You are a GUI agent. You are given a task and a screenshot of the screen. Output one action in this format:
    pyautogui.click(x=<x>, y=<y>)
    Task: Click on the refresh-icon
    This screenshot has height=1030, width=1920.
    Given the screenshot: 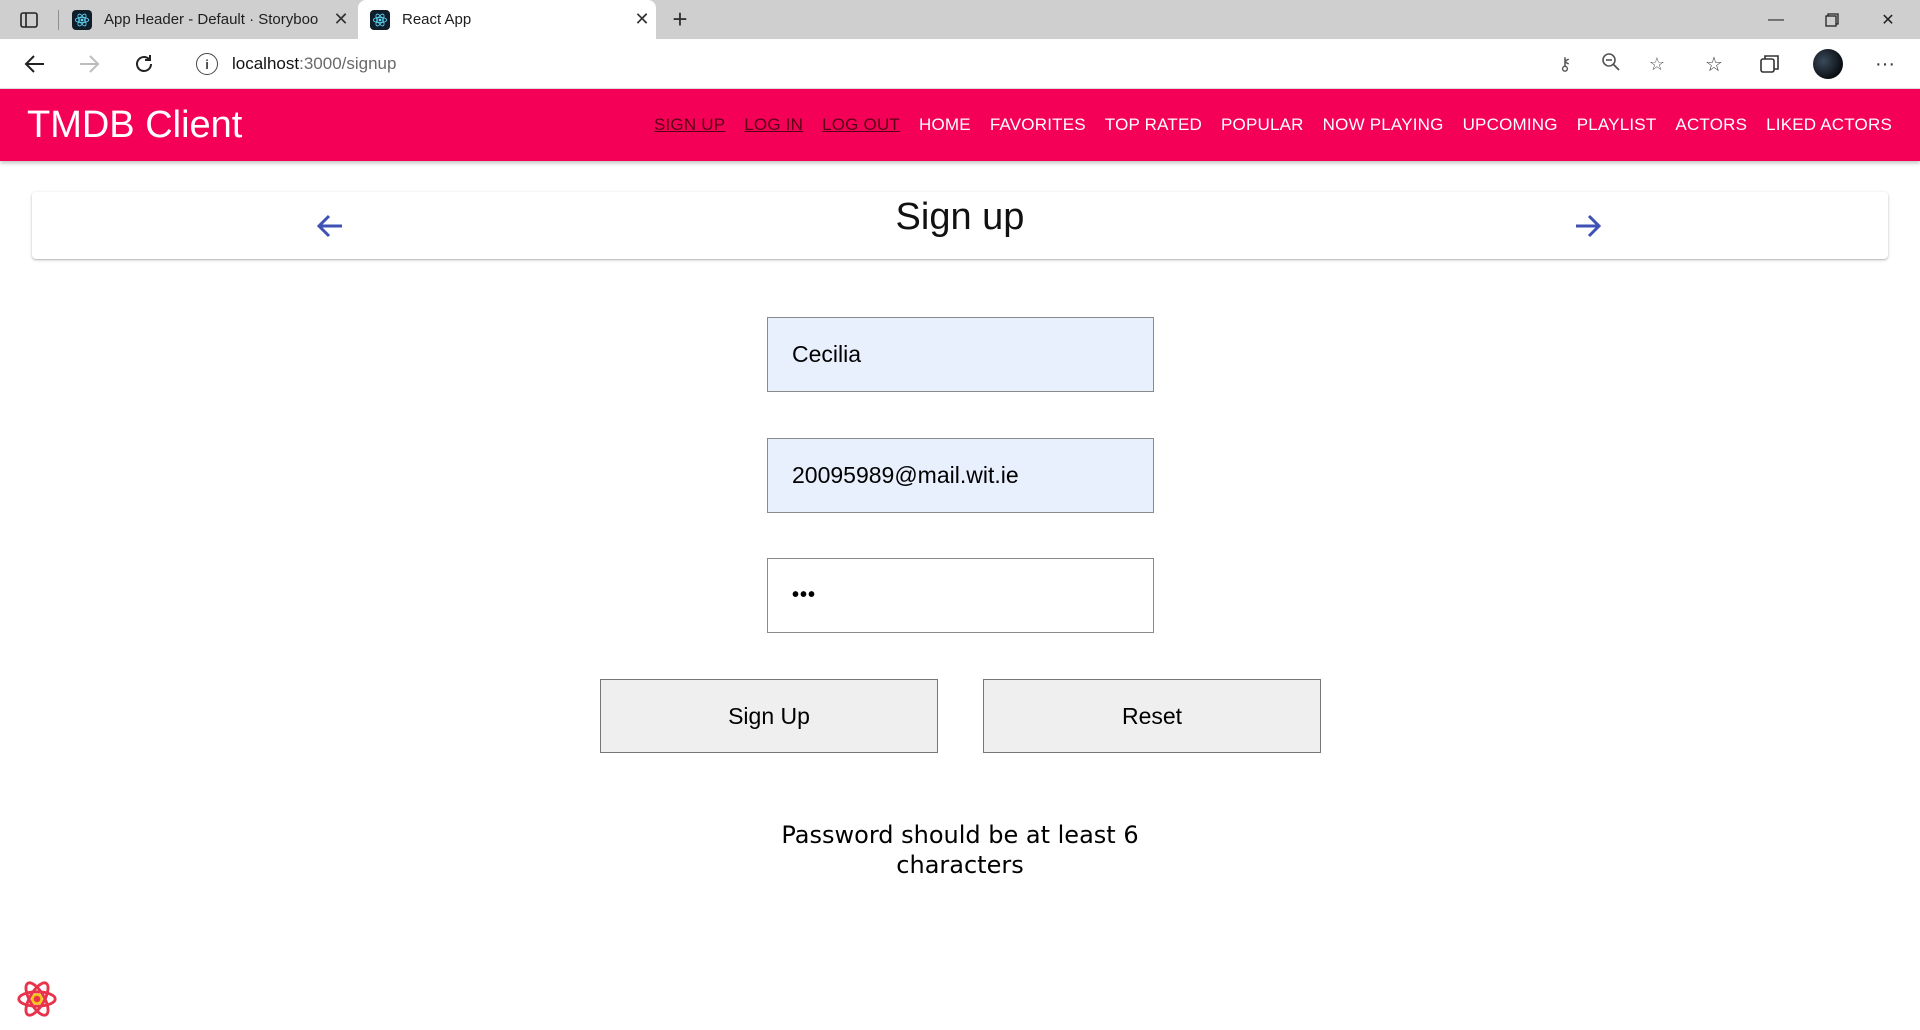 What is the action you would take?
    pyautogui.click(x=144, y=64)
    